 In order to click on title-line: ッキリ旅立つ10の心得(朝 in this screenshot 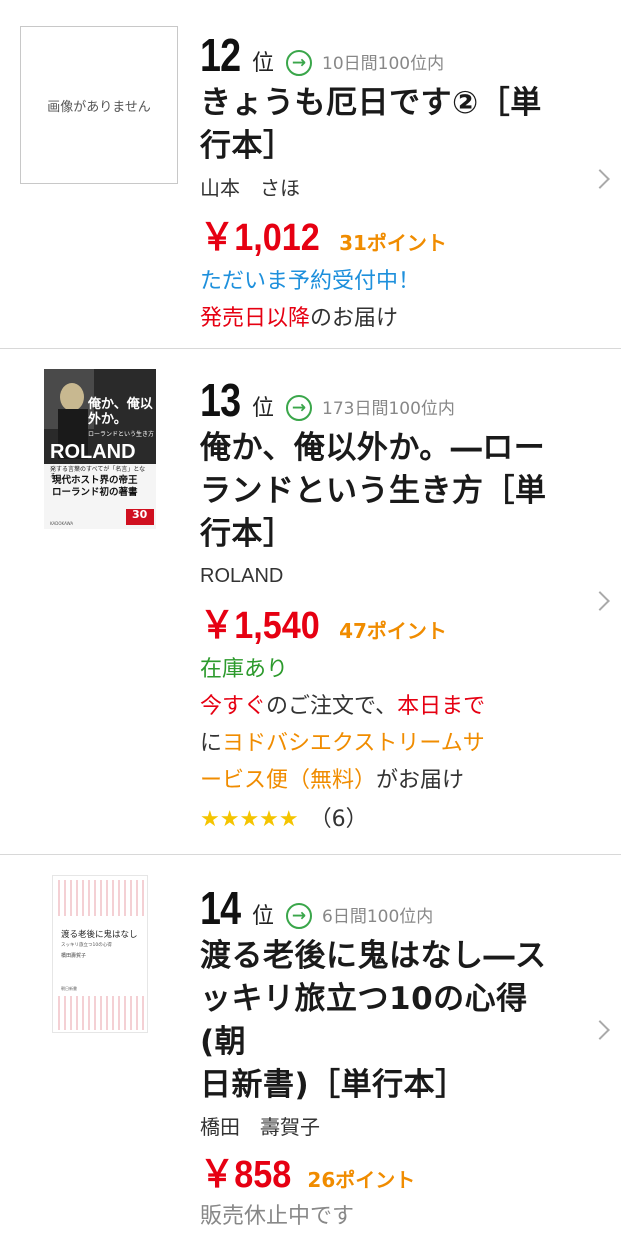, I will do `click(364, 1020)`.